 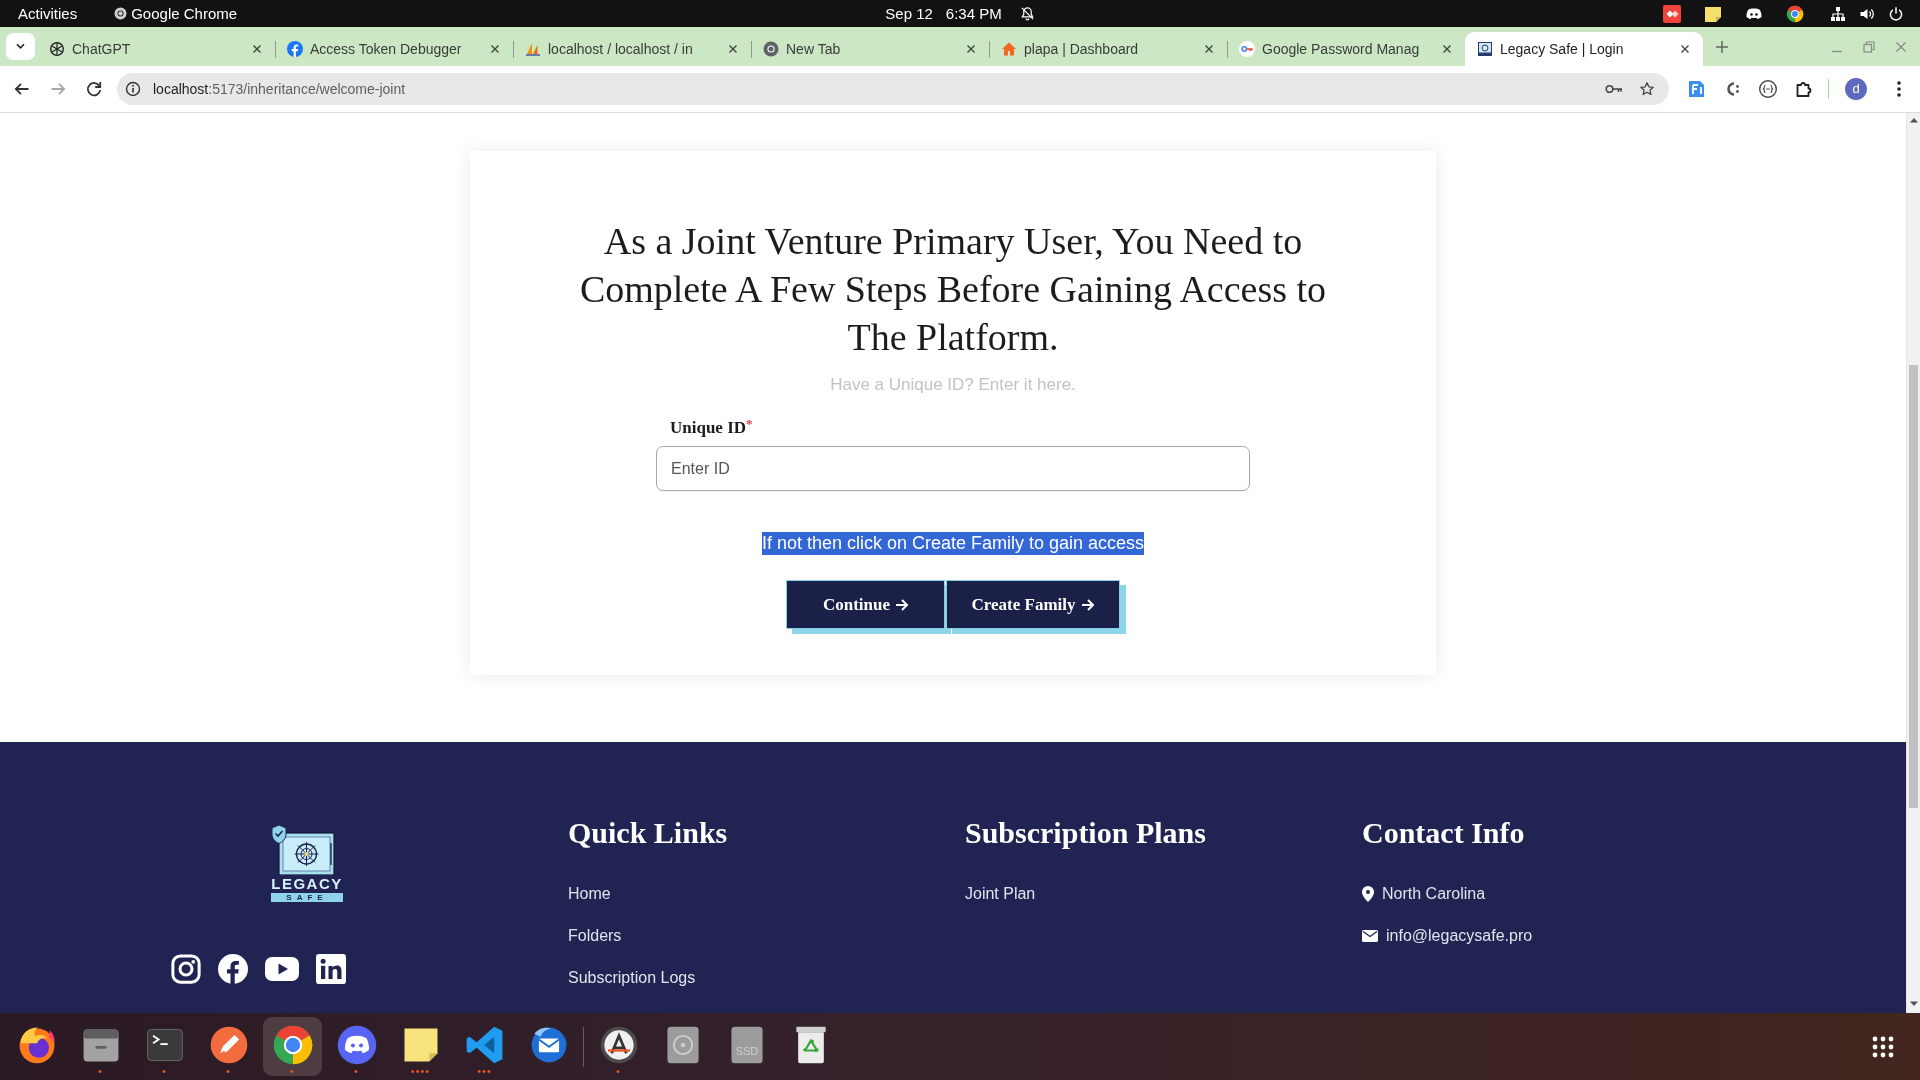 What do you see at coordinates (632, 49) in the screenshot?
I see `browser-tab: localhost / localhost / in` at bounding box center [632, 49].